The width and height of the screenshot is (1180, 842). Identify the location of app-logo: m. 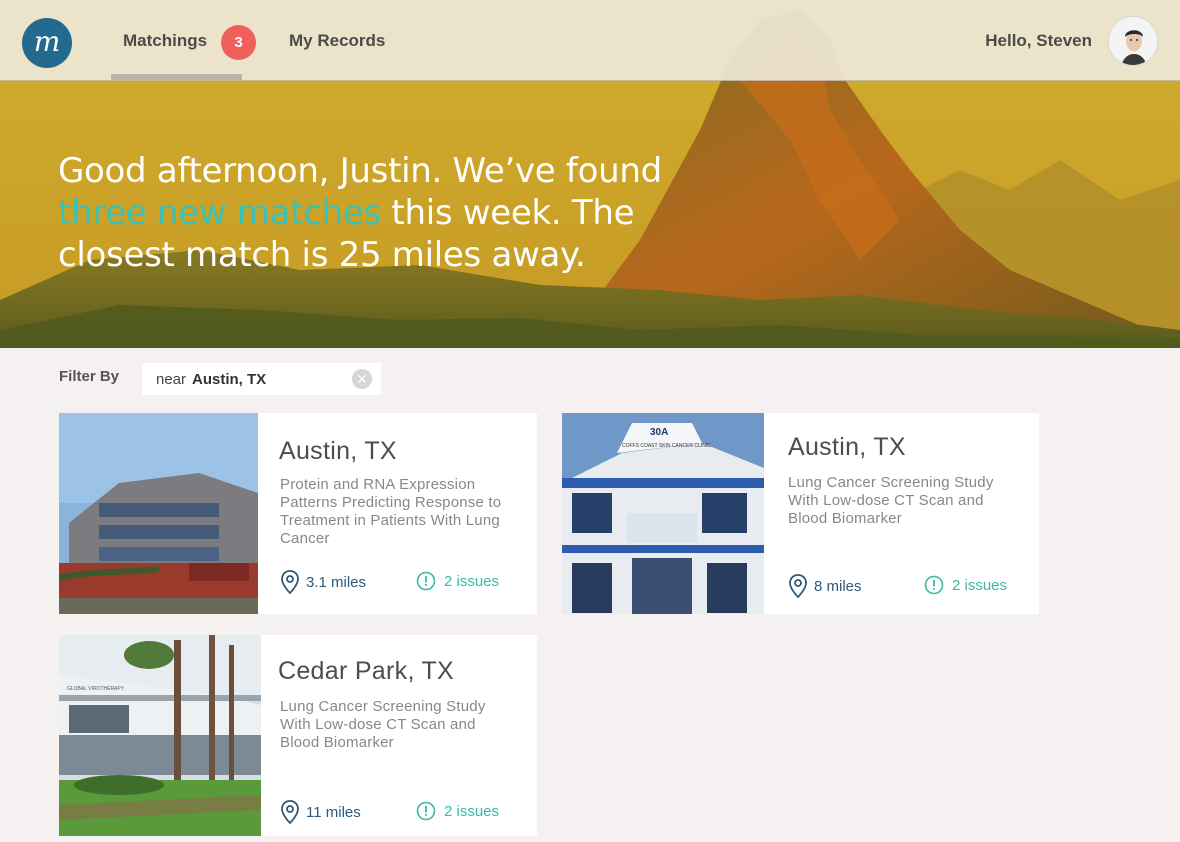
(47, 43).